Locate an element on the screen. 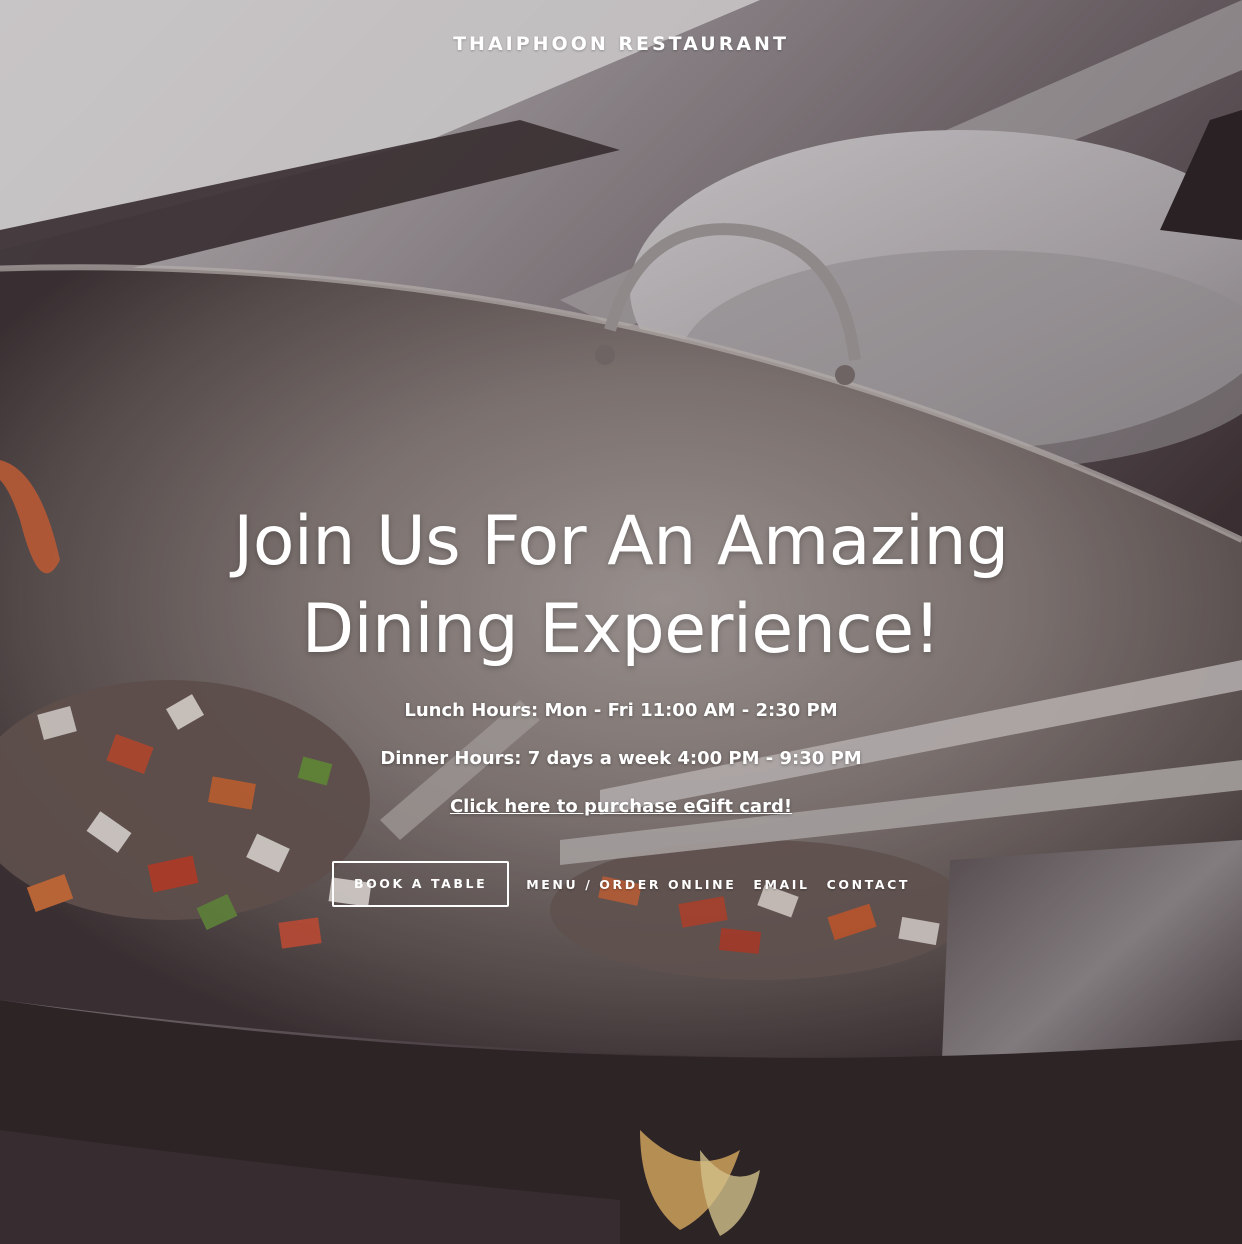 The width and height of the screenshot is (1242, 1244). site-title: THAIPHOON RESTAURANT is located at coordinates (621, 44).